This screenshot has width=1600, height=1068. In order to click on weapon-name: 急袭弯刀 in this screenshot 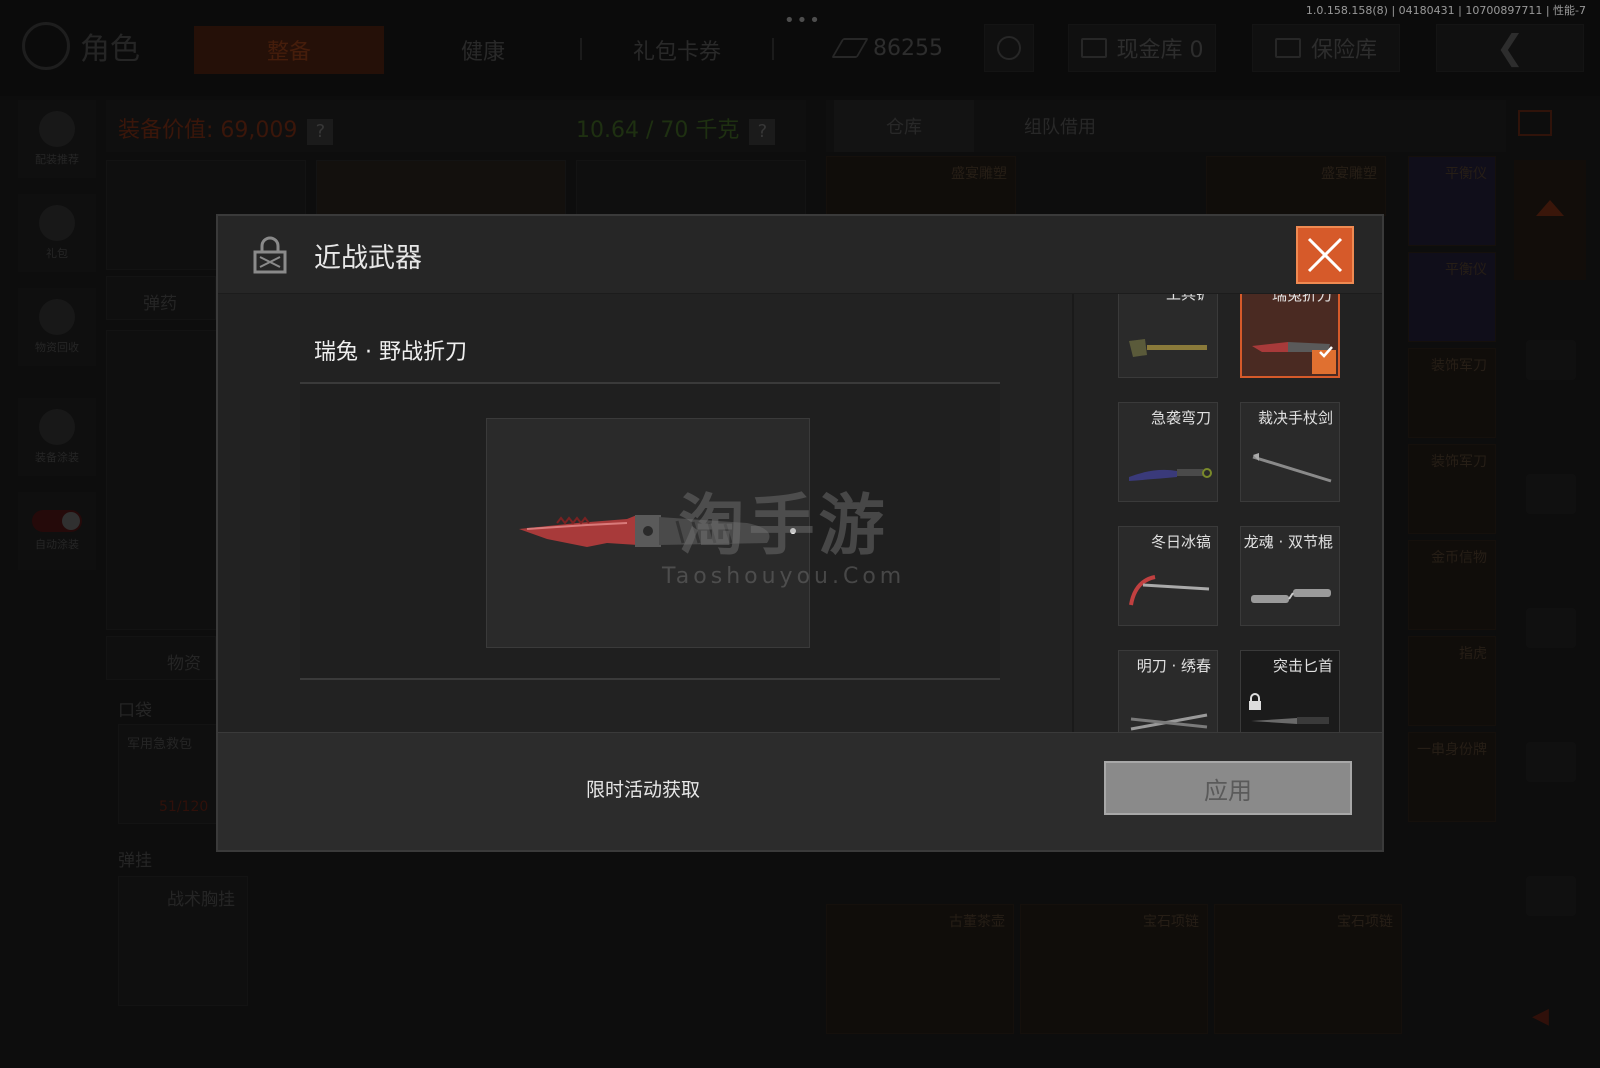, I will do `click(1180, 418)`.